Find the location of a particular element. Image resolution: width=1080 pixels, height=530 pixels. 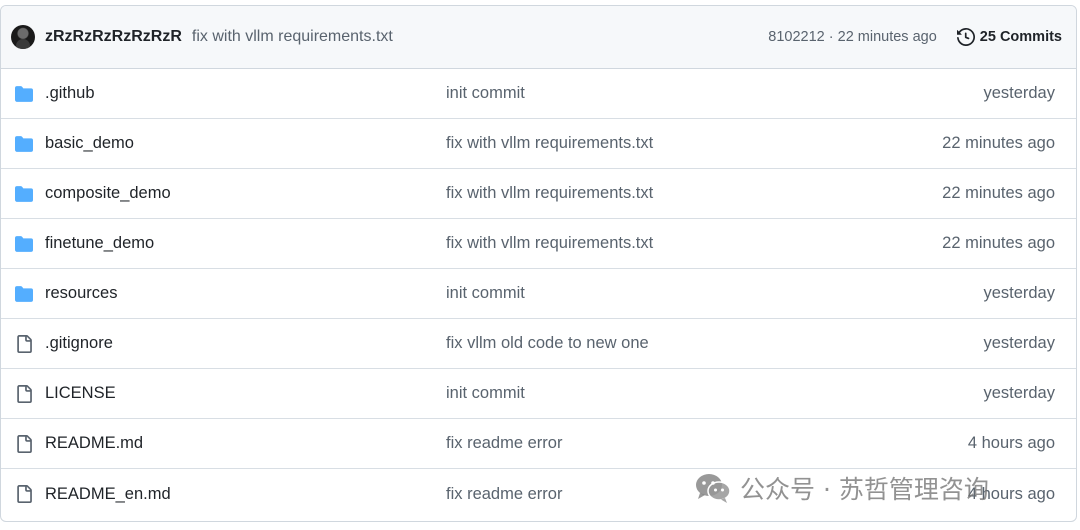

commits-count-label: 25 Commits is located at coordinates (1020, 37).